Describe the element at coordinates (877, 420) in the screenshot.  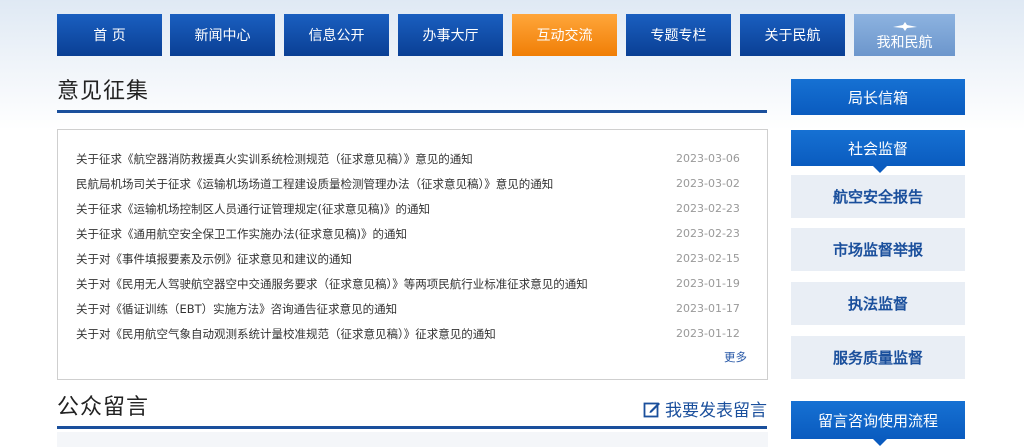
I see `consult-process-label: 留言咨询使用流程` at that location.